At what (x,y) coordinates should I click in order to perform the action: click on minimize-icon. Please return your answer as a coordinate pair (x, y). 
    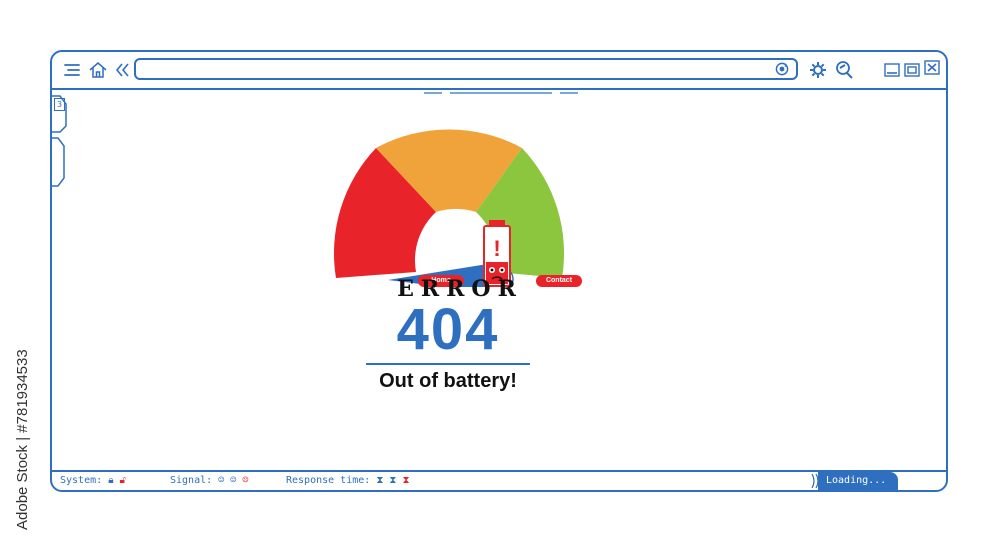
    Looking at the image, I should click on (892, 70).